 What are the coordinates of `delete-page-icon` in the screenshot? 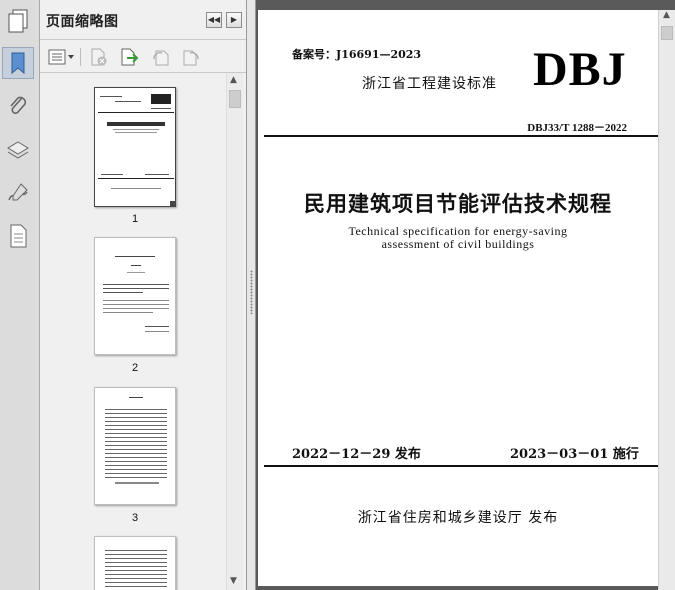 It's located at (99, 57).